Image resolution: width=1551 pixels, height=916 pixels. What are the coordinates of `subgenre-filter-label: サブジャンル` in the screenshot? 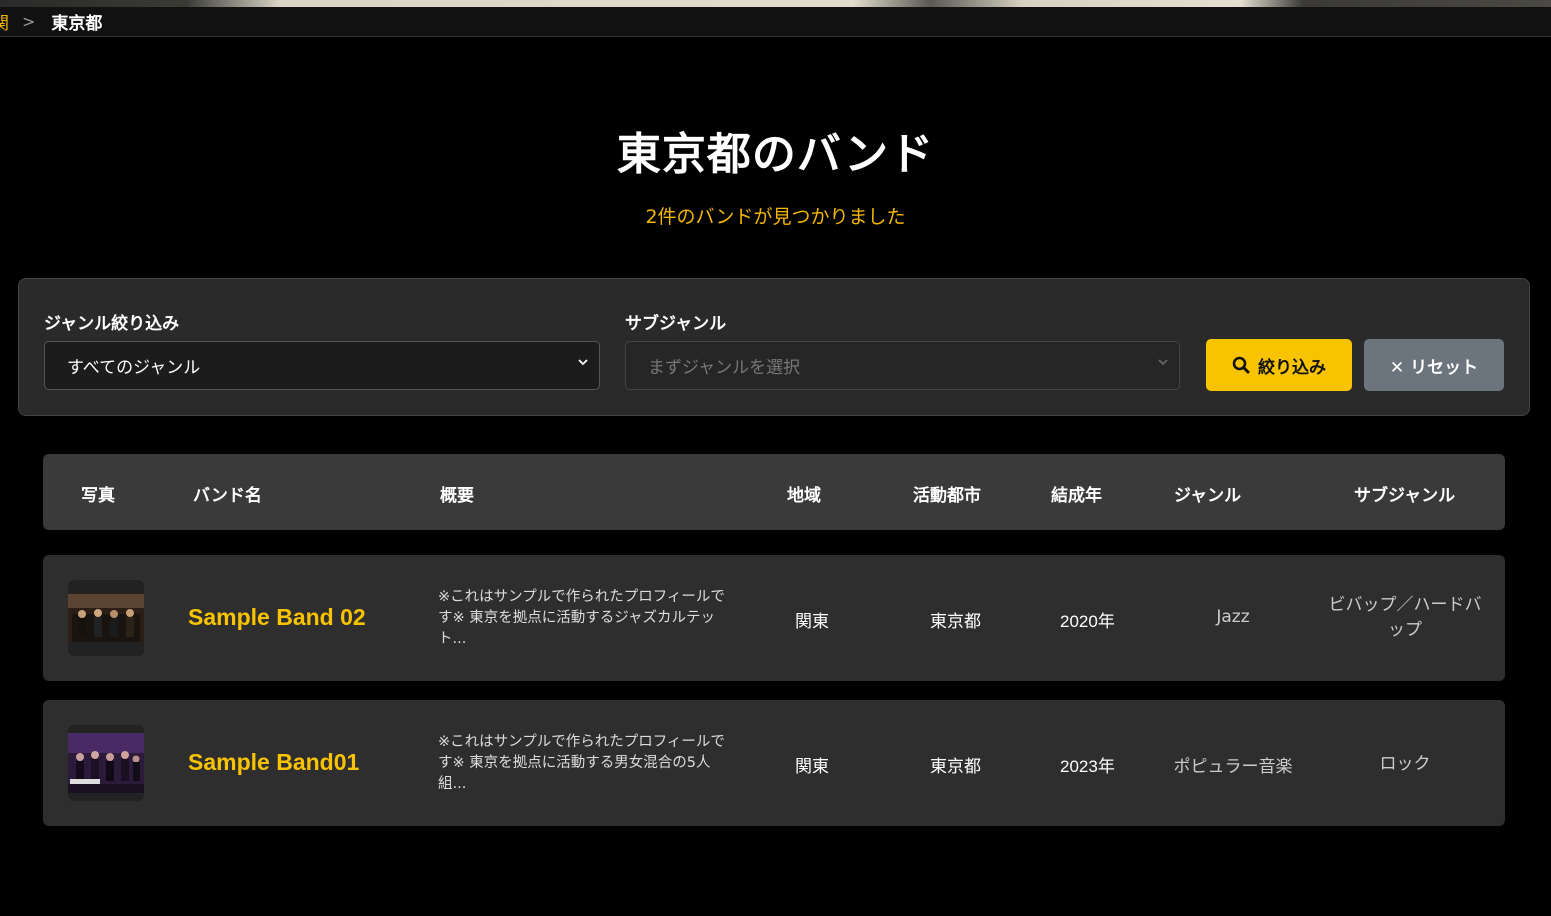 It's located at (676, 324).